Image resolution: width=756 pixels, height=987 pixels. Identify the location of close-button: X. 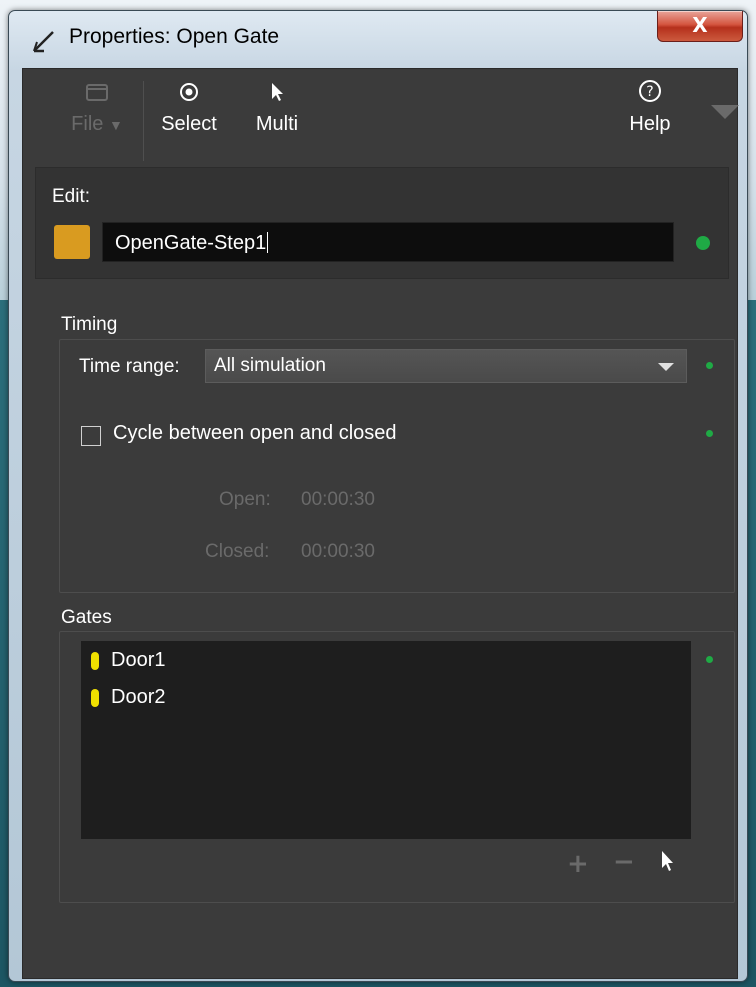
(700, 26).